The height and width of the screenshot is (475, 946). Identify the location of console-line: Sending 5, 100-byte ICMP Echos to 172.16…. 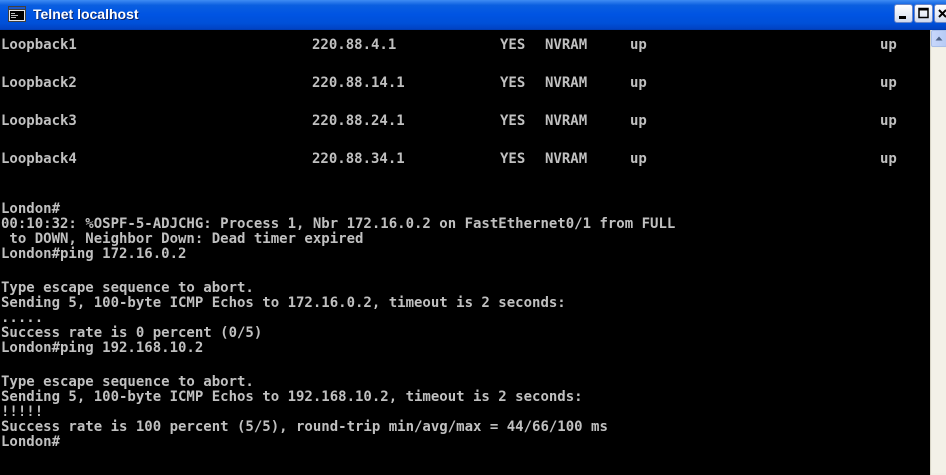
(283, 303).